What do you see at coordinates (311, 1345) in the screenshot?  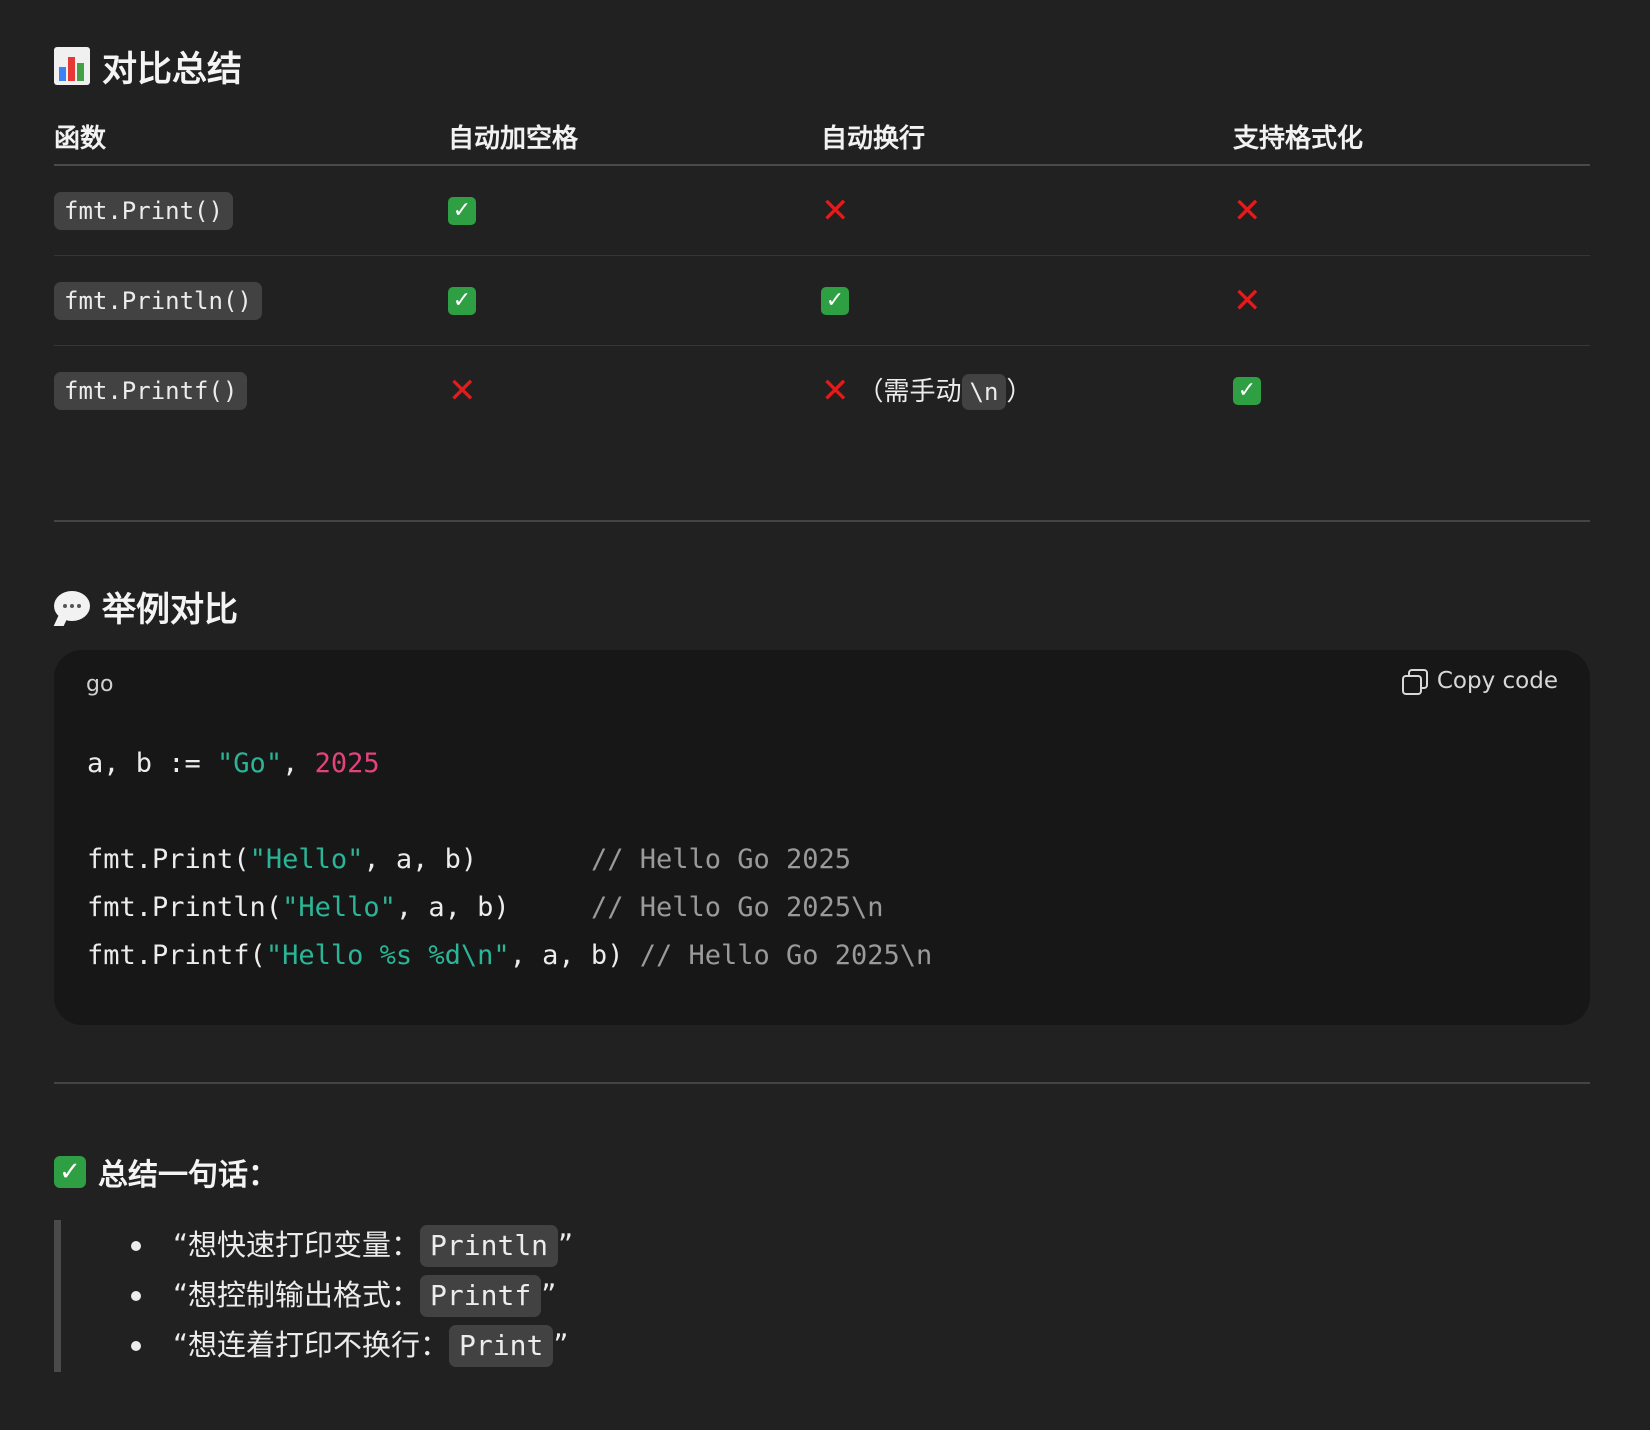 I see `list-item-text: “想连着打印不换行：` at bounding box center [311, 1345].